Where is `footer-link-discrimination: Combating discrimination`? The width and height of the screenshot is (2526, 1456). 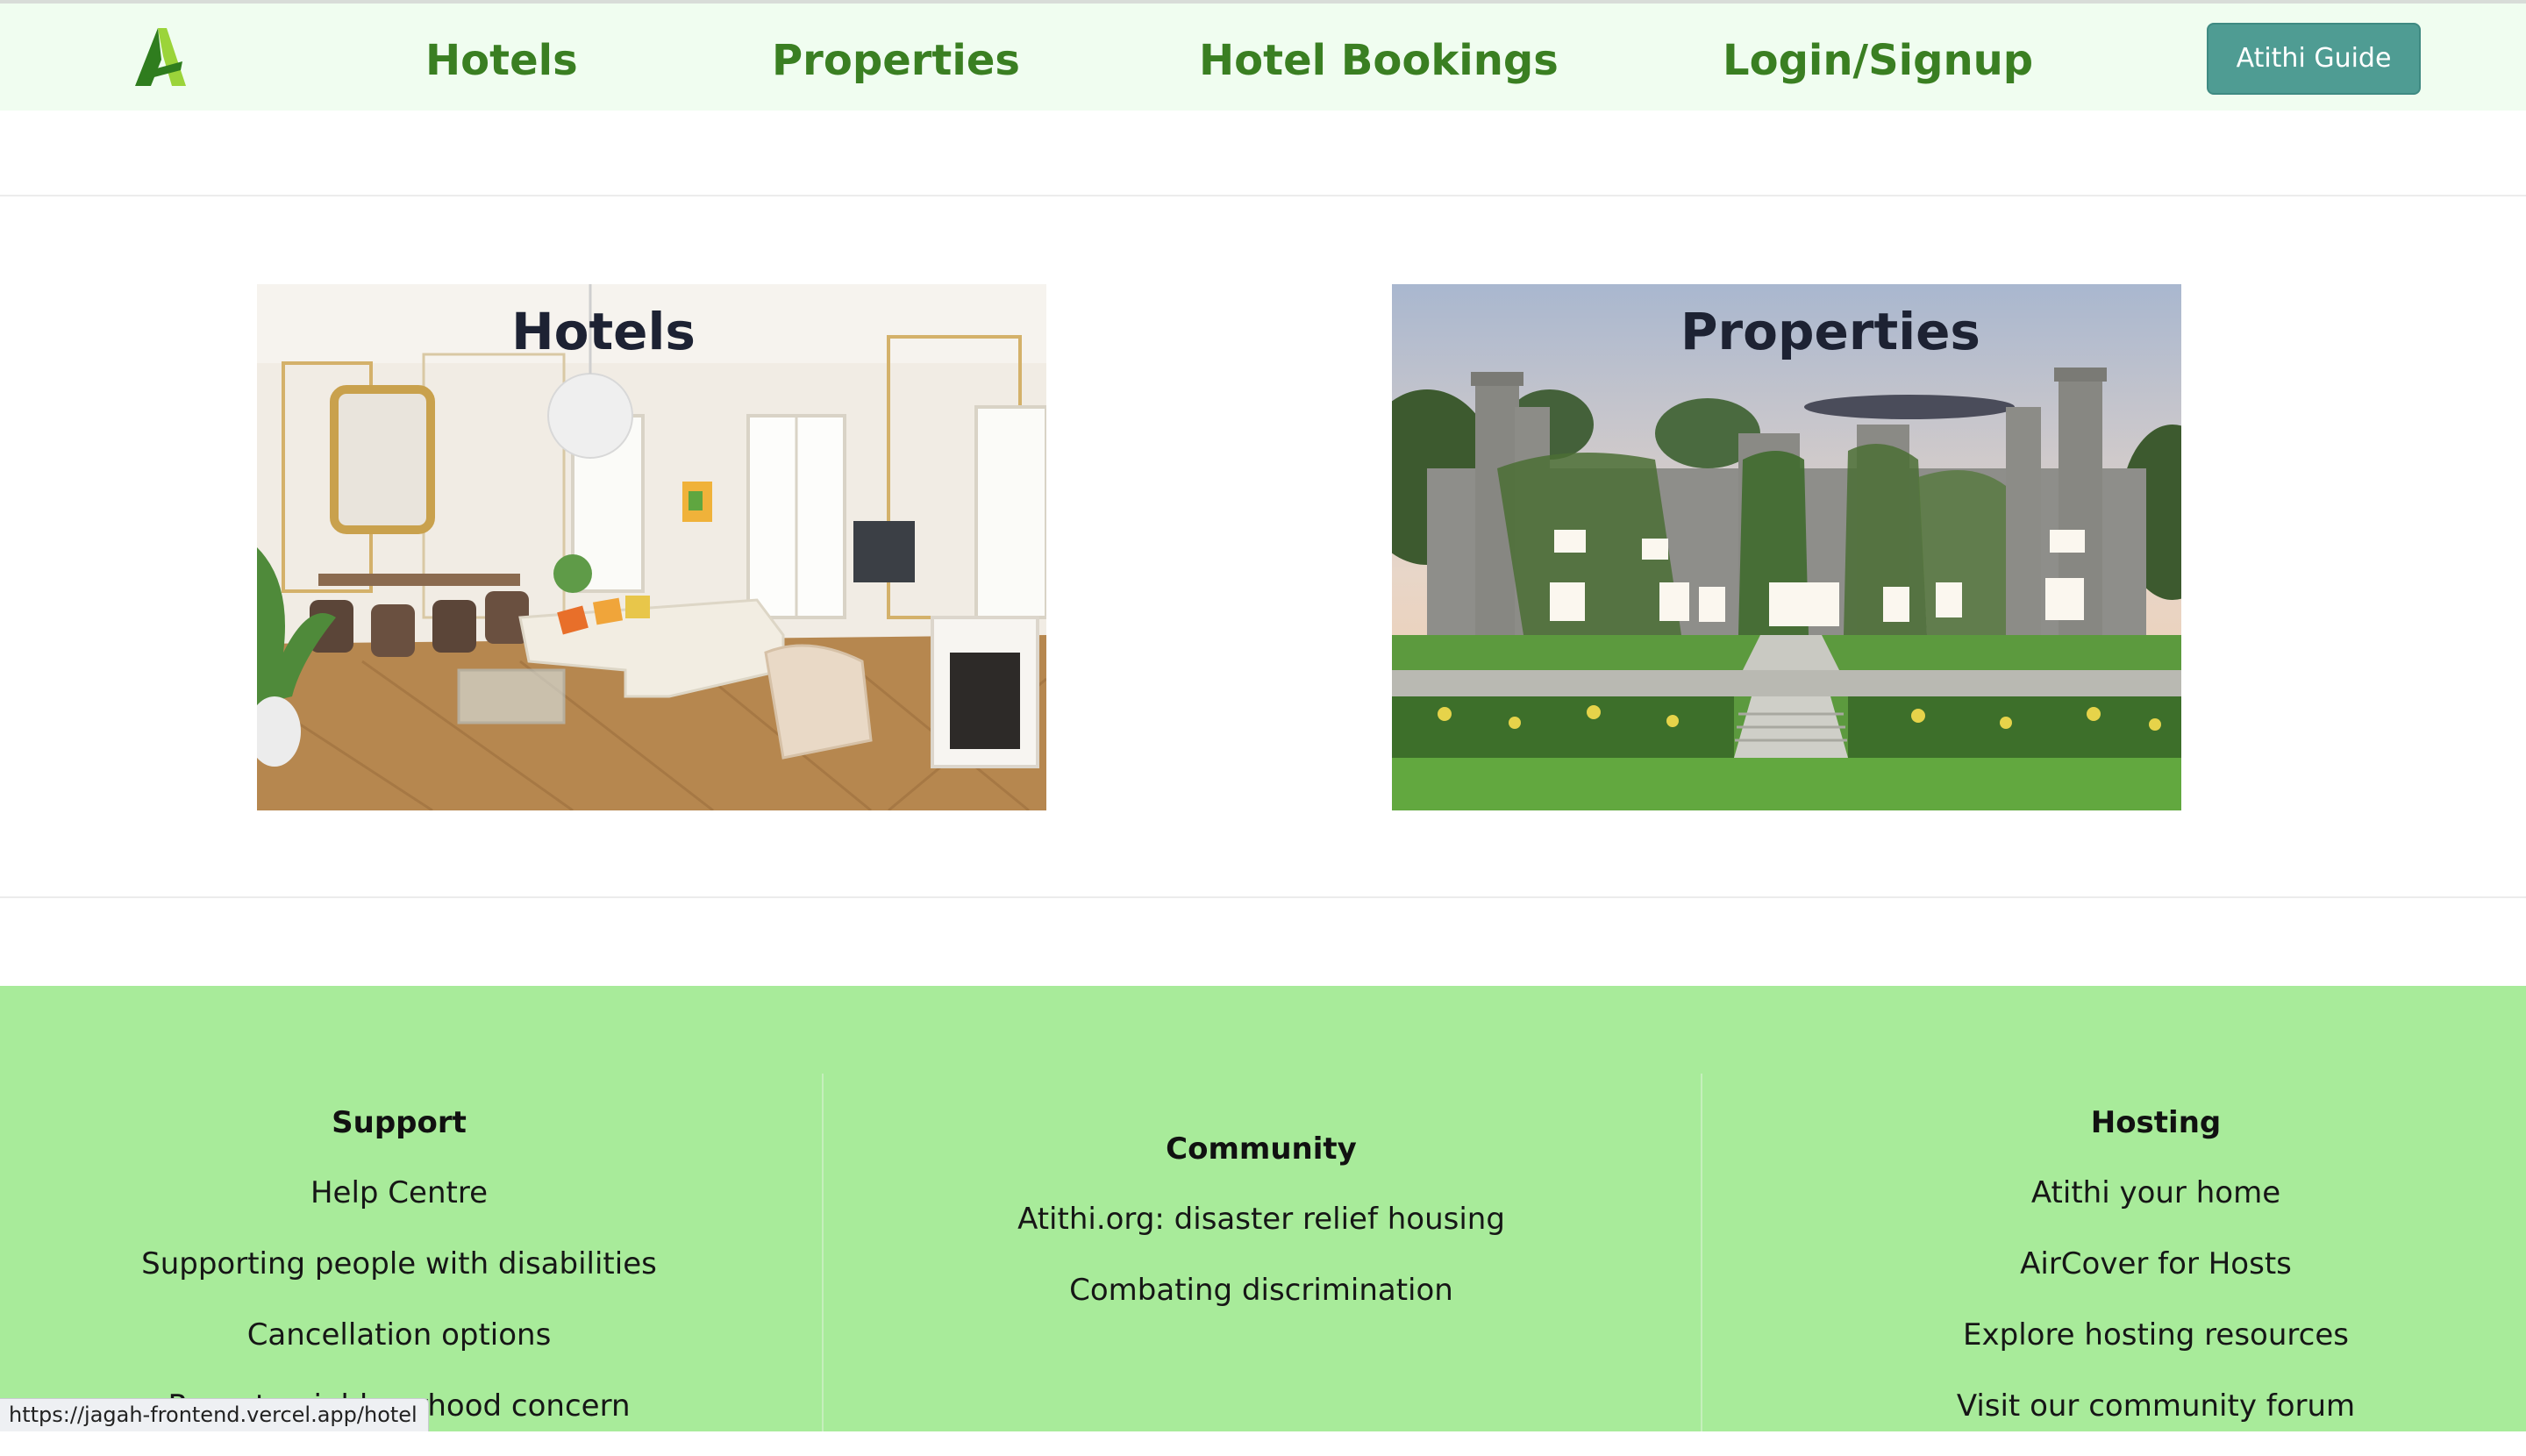 footer-link-discrimination: Combating discrimination is located at coordinates (1261, 1290).